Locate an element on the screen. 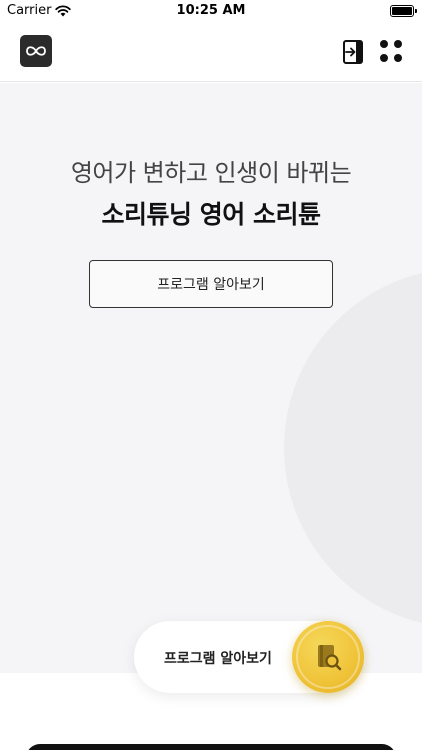  status-bar: Carrier 10:25 AM is located at coordinates (211, 11).